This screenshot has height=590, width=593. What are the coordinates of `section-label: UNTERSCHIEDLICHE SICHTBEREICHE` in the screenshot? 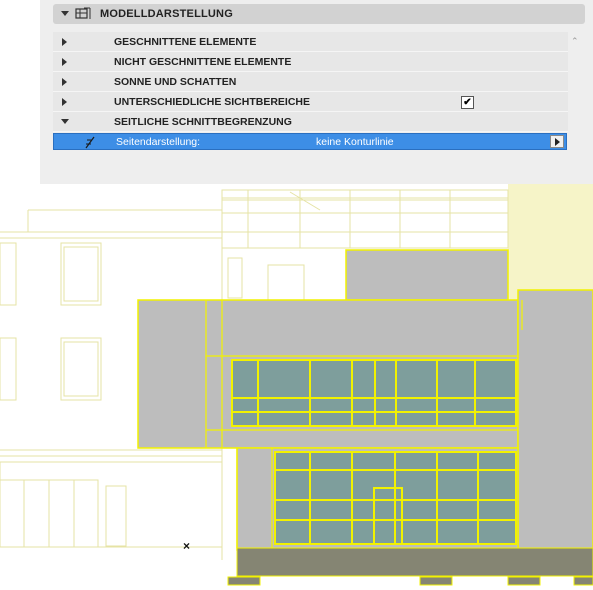 It's located at (212, 102).